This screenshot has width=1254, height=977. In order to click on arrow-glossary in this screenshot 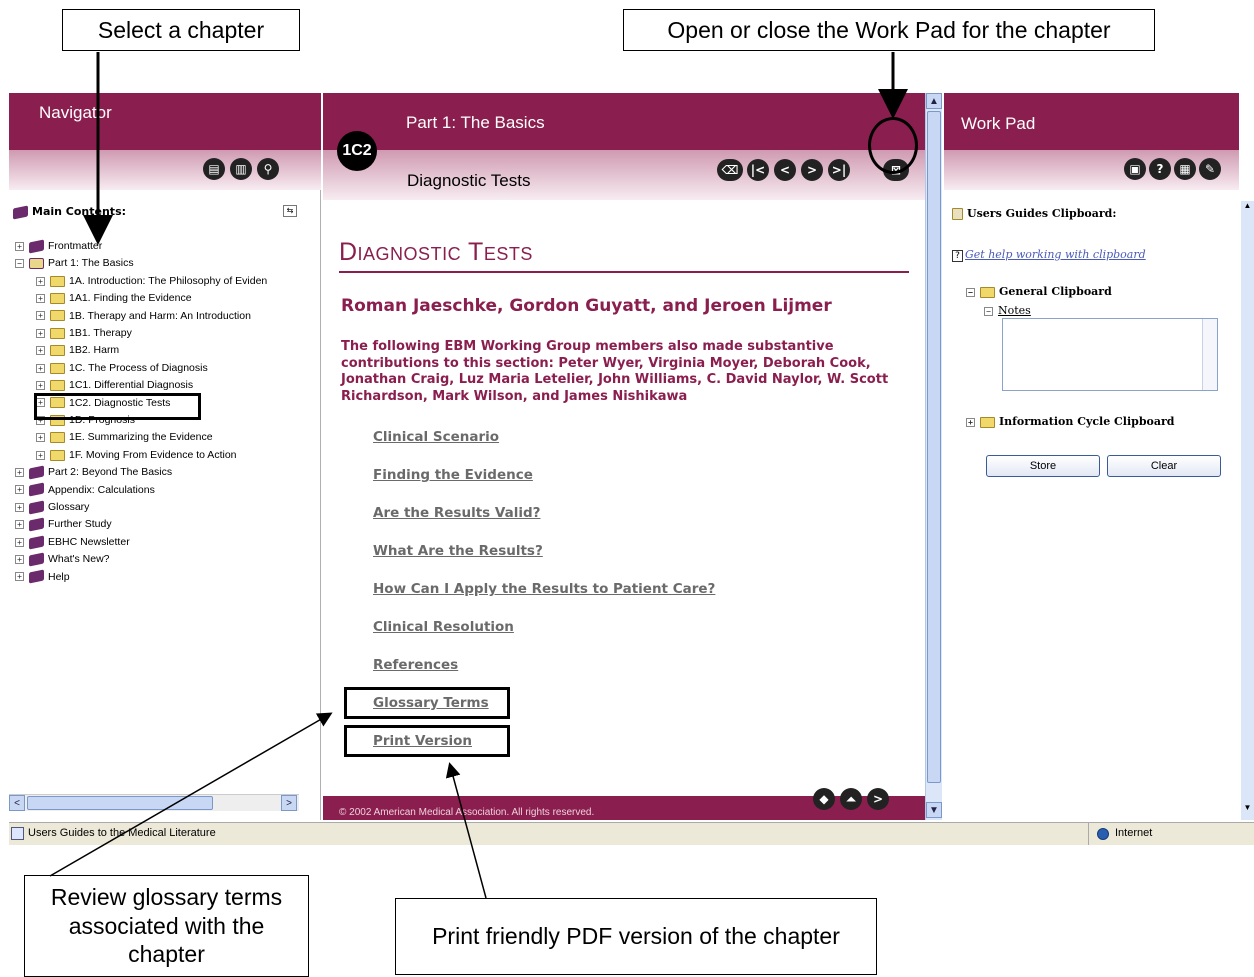, I will do `click(191, 794)`.